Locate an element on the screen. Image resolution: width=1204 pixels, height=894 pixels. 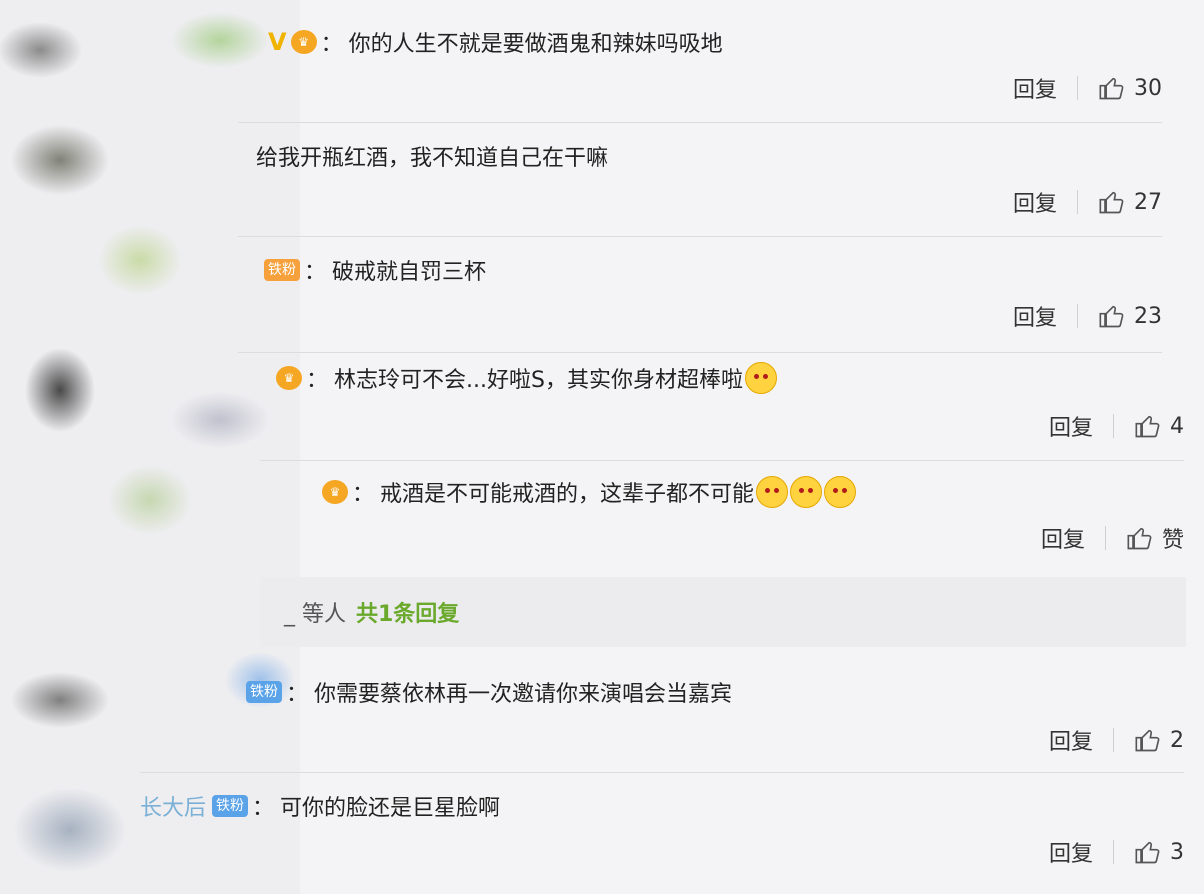
like-count: 27 is located at coordinates (1148, 202).